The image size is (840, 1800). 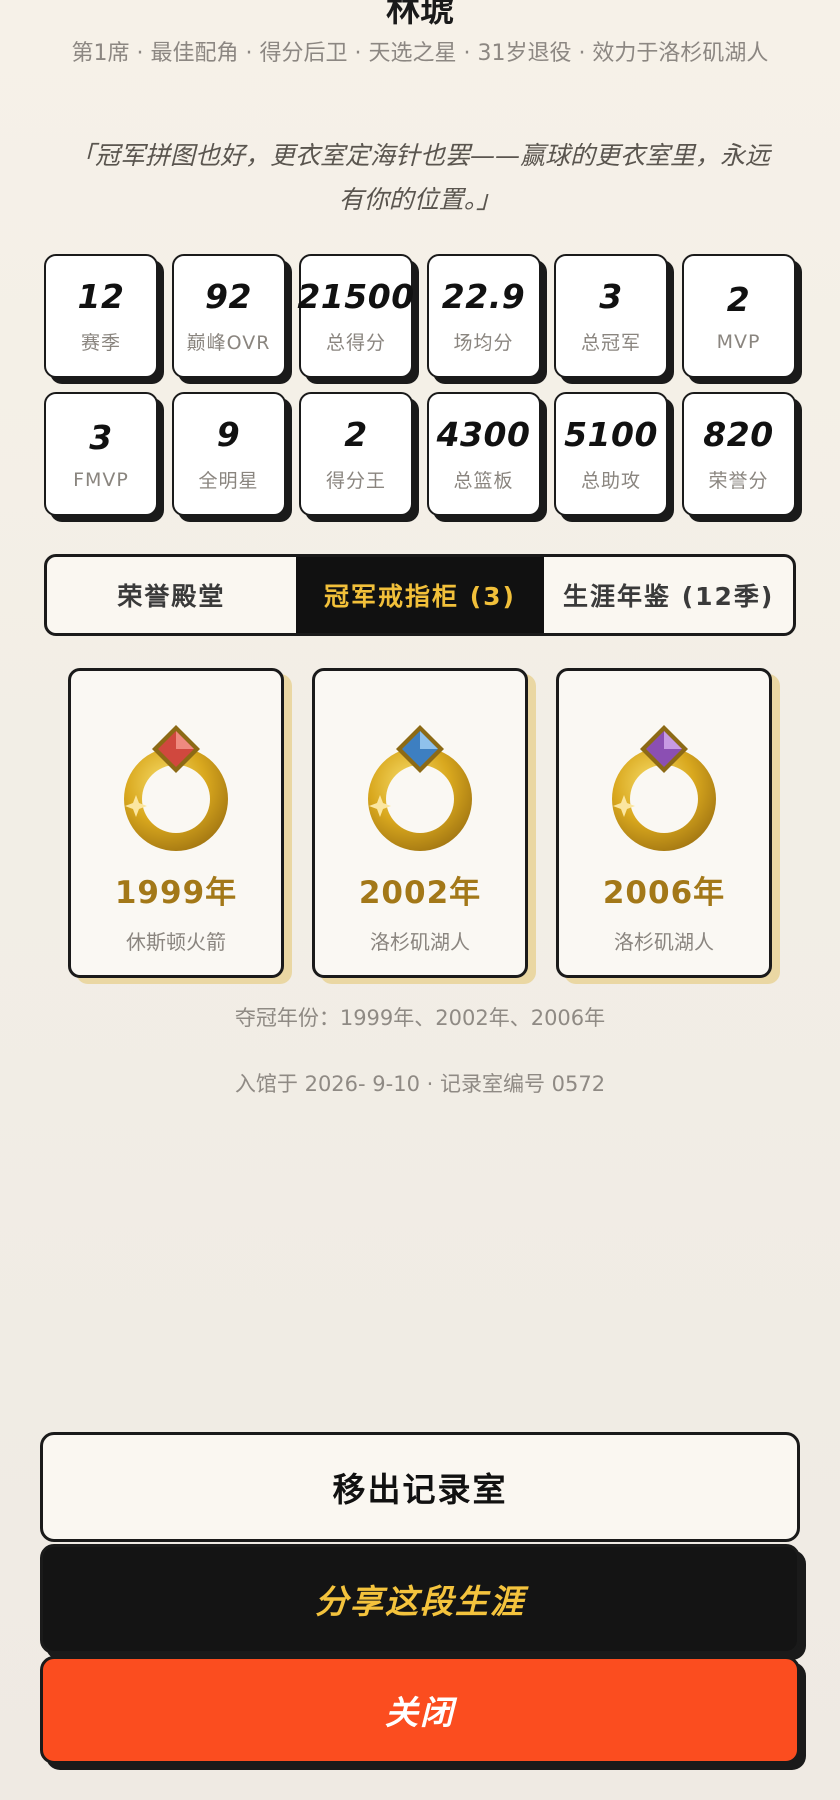 I want to click on stat-card-total-points: 21500 总得分, so click(x=356, y=316).